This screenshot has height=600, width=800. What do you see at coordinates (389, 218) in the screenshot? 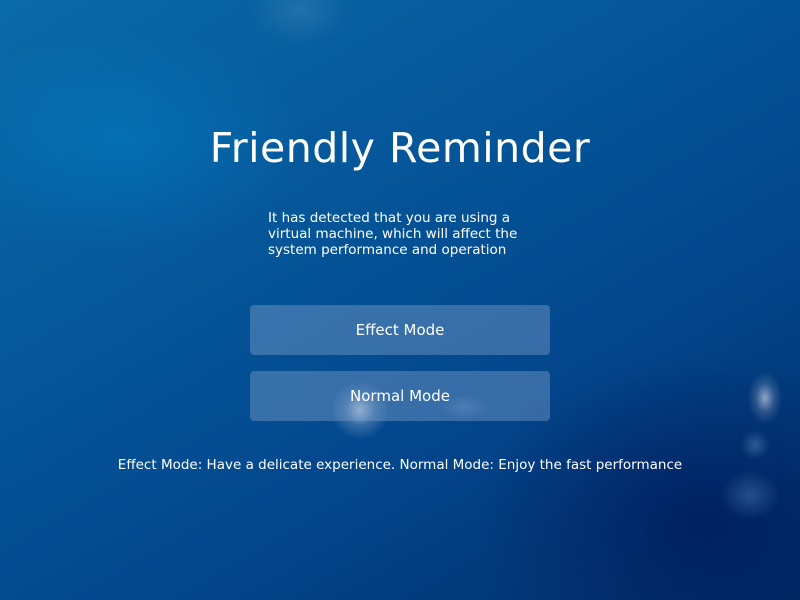
I see `message-line: It has detected that you are using a` at bounding box center [389, 218].